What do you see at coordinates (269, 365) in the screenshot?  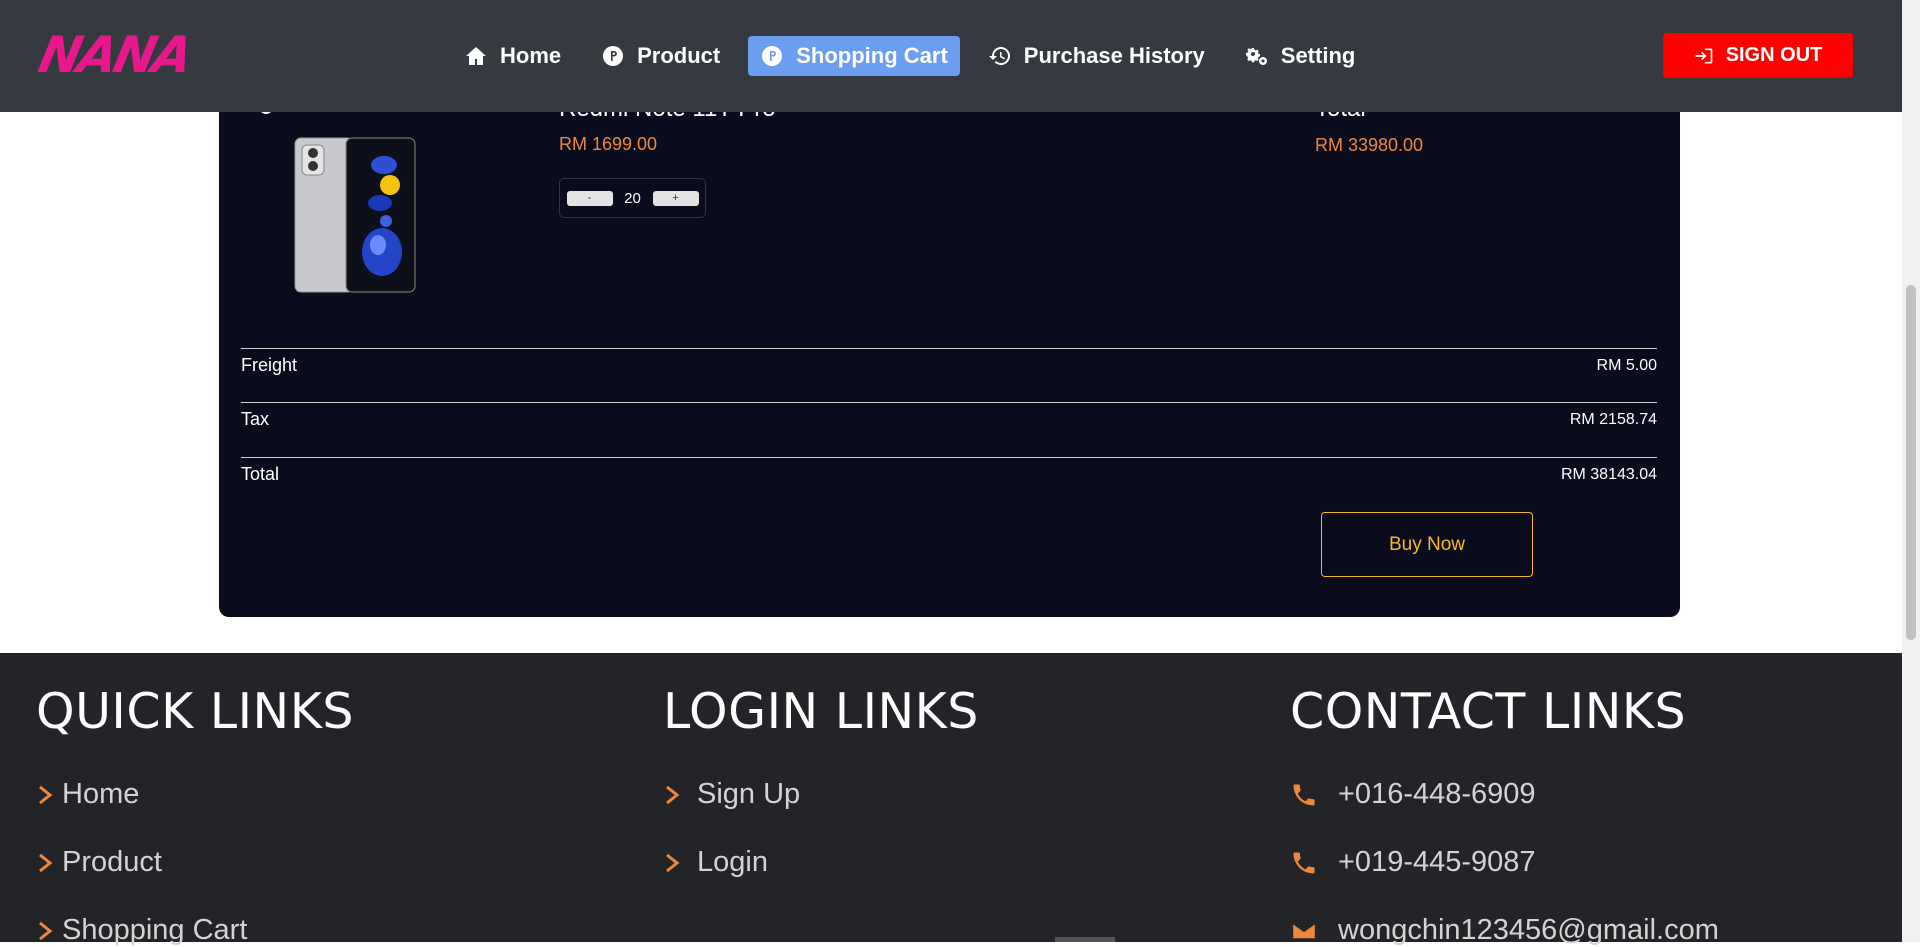 I see `summary-label: Freight` at bounding box center [269, 365].